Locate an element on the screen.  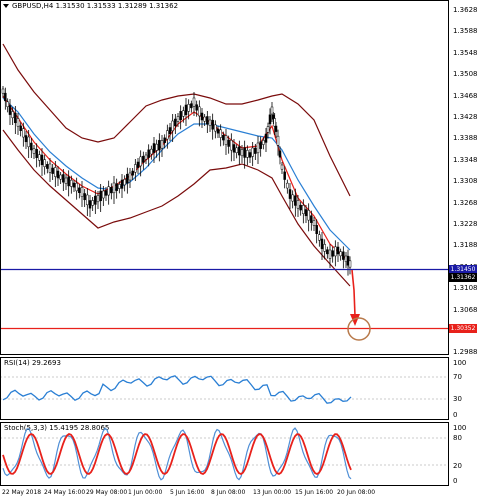
rsi-canvas is located at coordinates (224, 388).